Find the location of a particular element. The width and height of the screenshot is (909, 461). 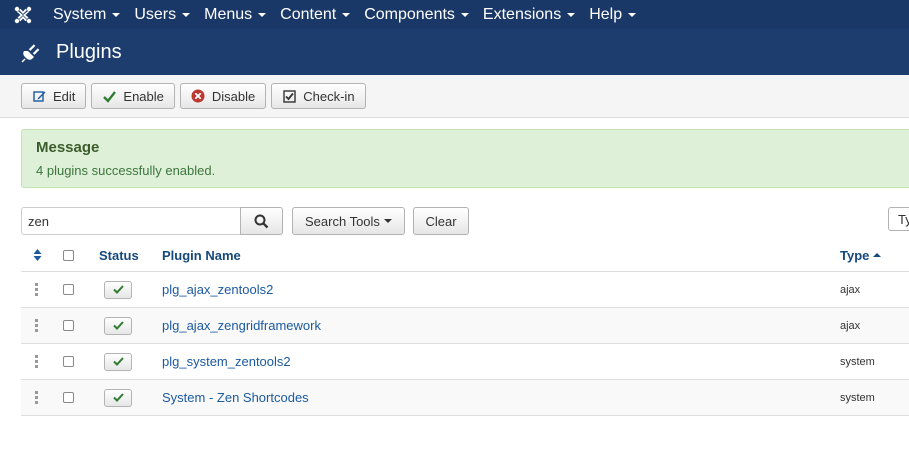

plugin-name-link: plg_system_zentools2 is located at coordinates (226, 361).